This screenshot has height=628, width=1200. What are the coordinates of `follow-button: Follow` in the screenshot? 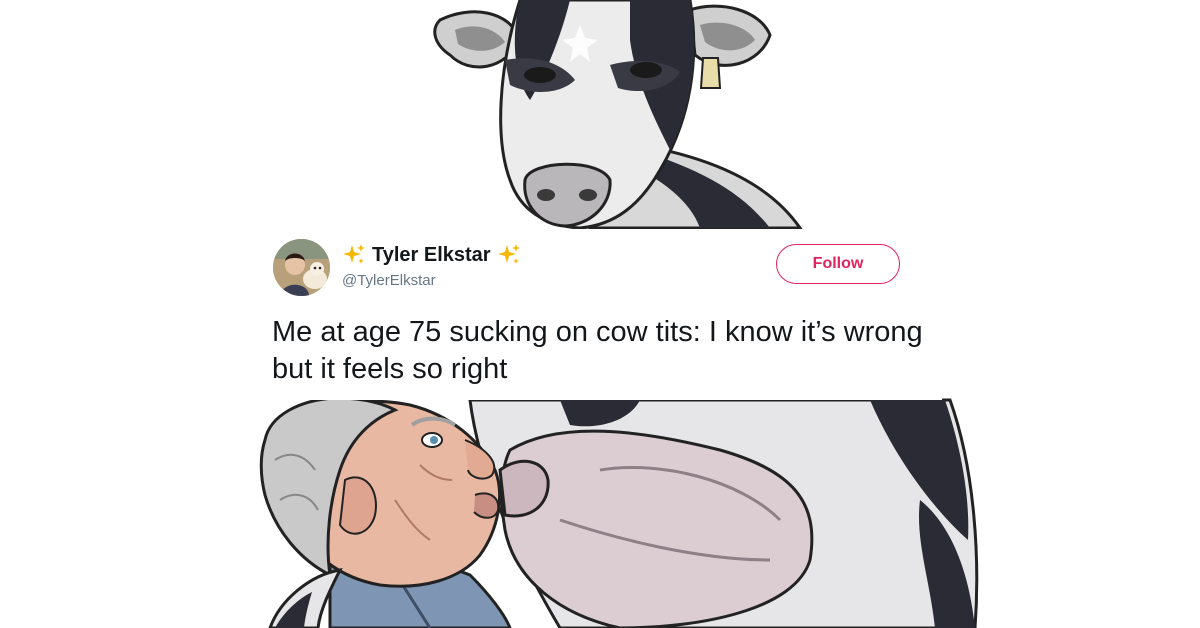 It's located at (838, 264).